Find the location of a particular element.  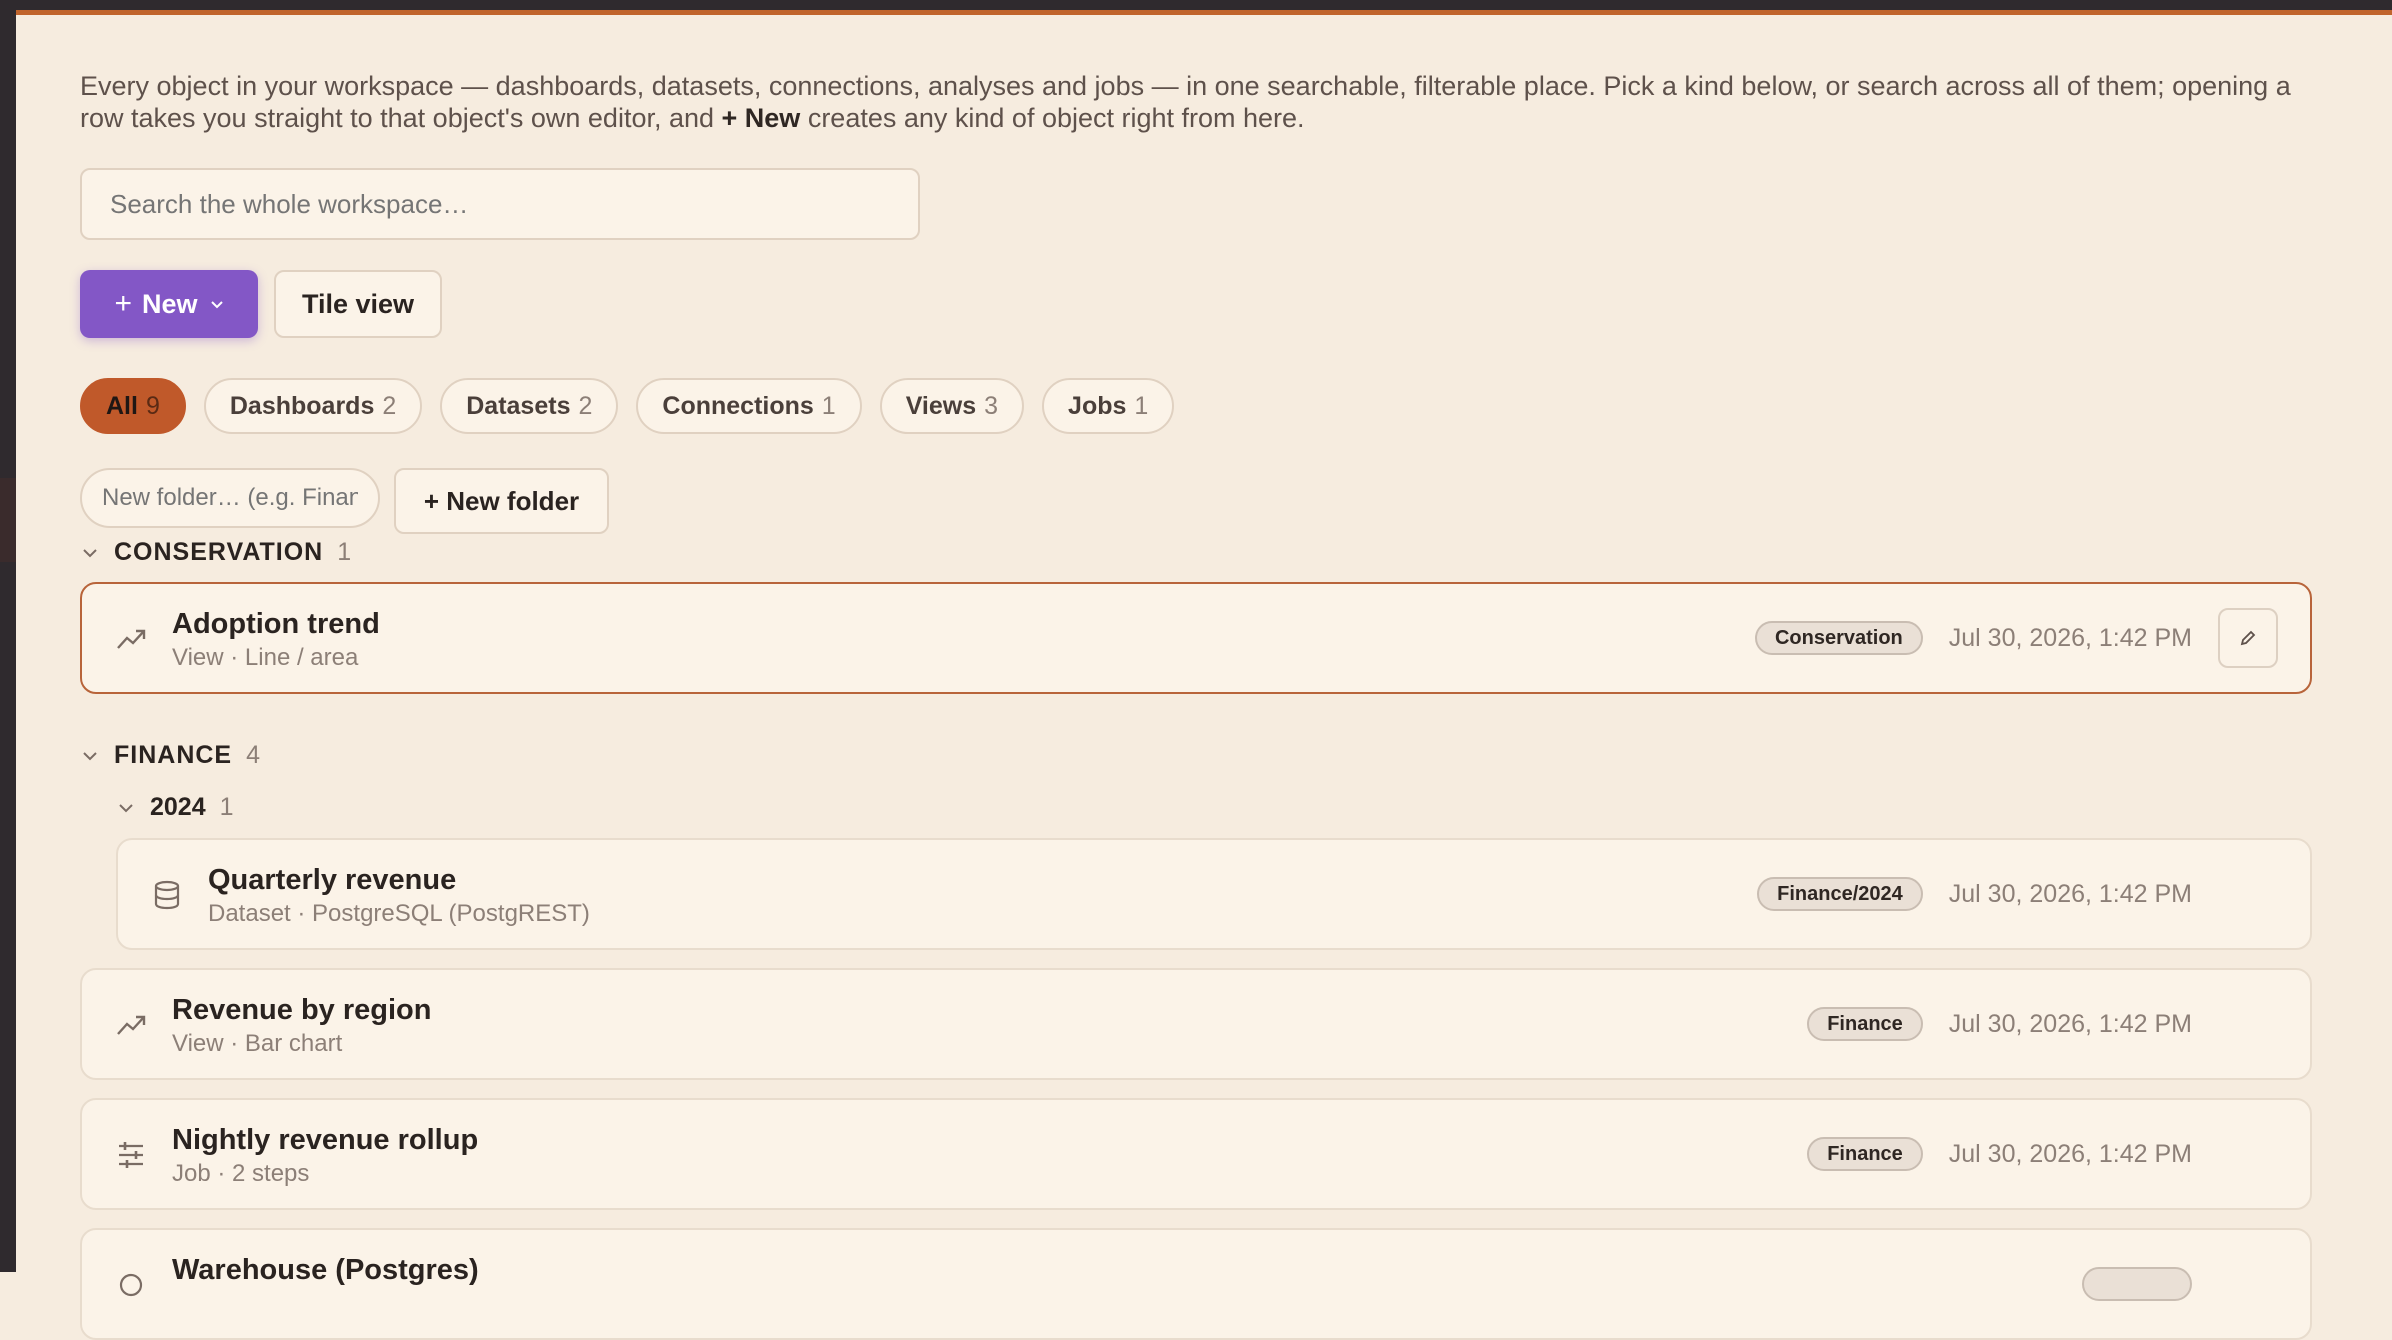

new-folder-label: + New folder is located at coordinates (501, 500).